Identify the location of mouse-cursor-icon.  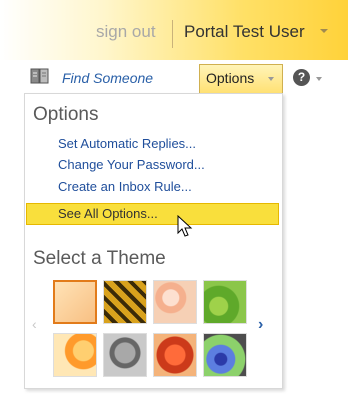
(185, 226).